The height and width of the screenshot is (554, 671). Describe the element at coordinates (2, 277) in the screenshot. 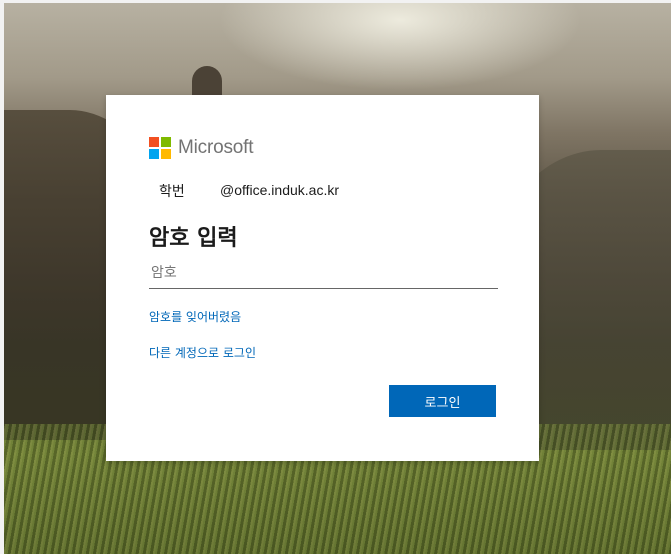

I see `frame-left-edge` at that location.